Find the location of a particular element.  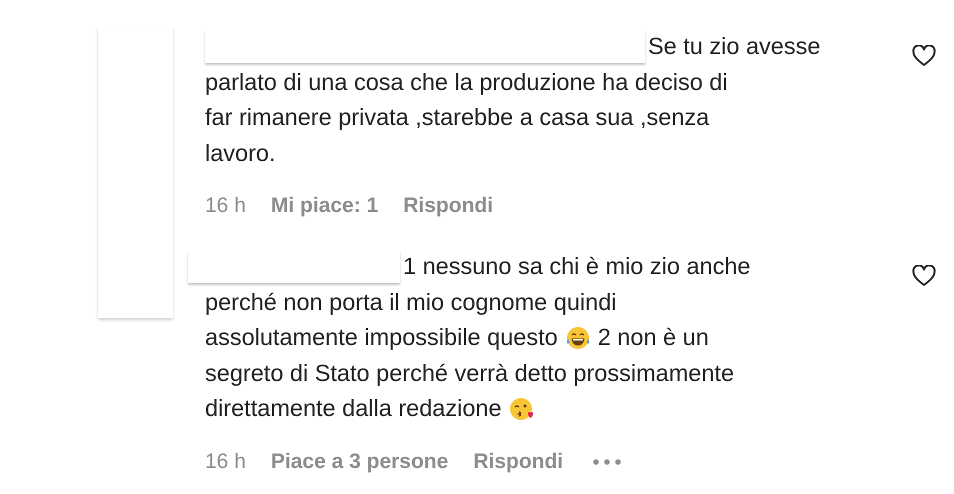

kissing-emoji-icon is located at coordinates (521, 409).